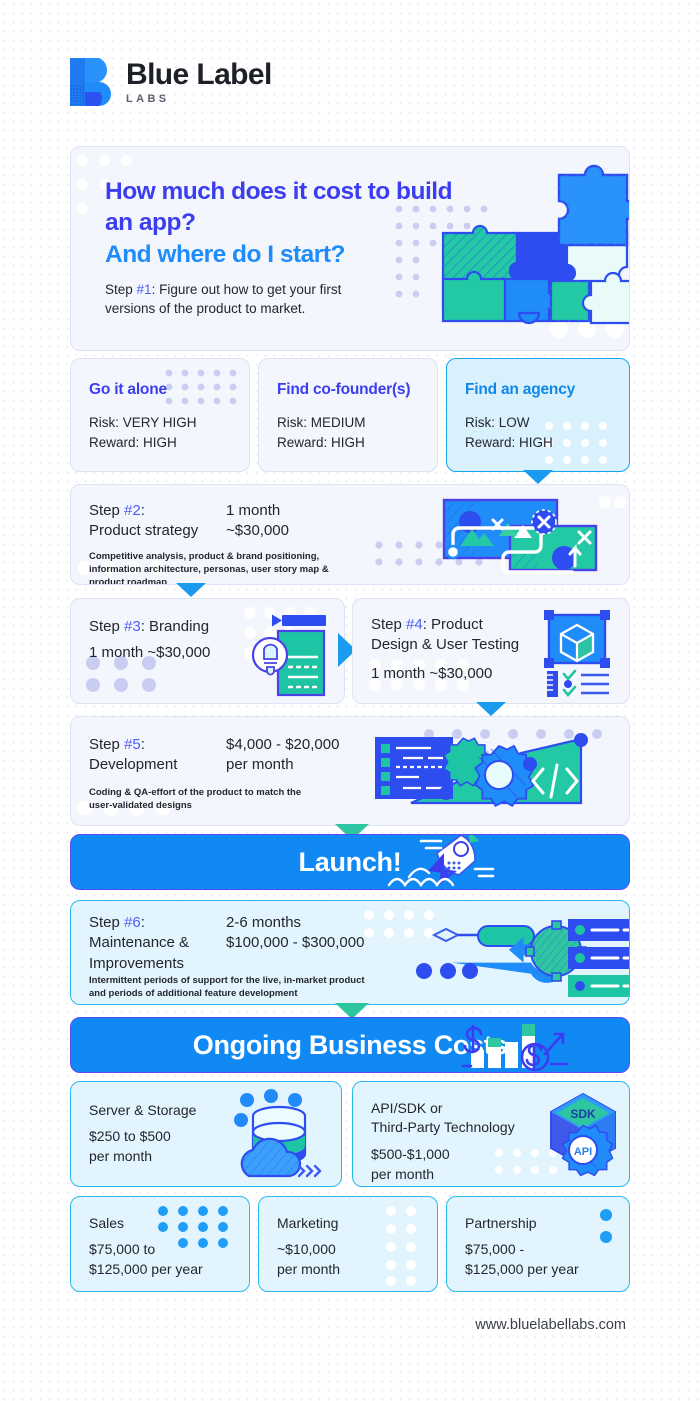 The image size is (700, 1401). What do you see at coordinates (292, 655) in the screenshot?
I see `branding-lightbulb-document-icon` at bounding box center [292, 655].